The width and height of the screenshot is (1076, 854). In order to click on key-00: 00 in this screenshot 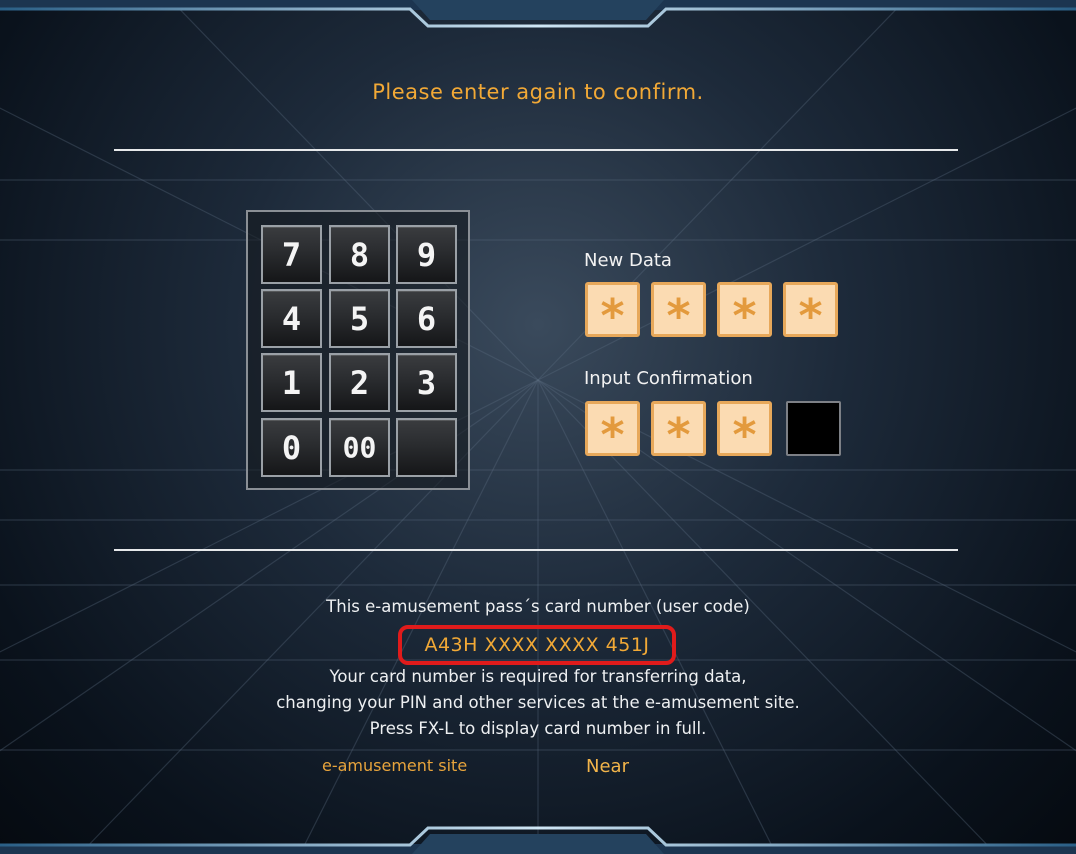, I will do `click(359, 447)`.